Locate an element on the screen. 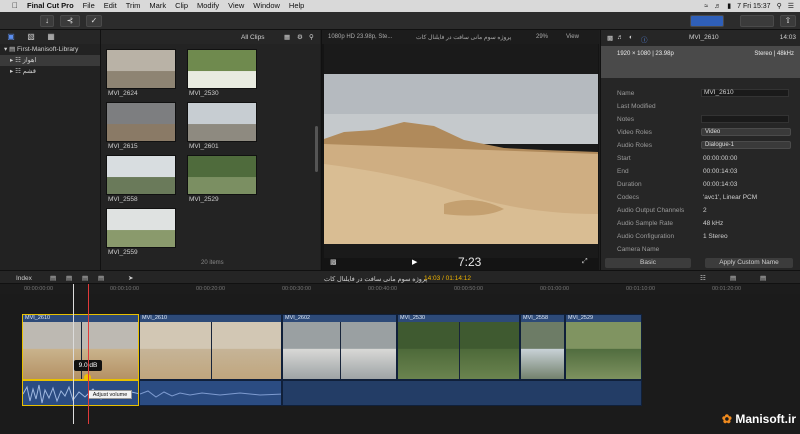 This screenshot has width=800, height=434. library-root: ▾ ▤ First-Manisoft-Library is located at coordinates (50, 49).